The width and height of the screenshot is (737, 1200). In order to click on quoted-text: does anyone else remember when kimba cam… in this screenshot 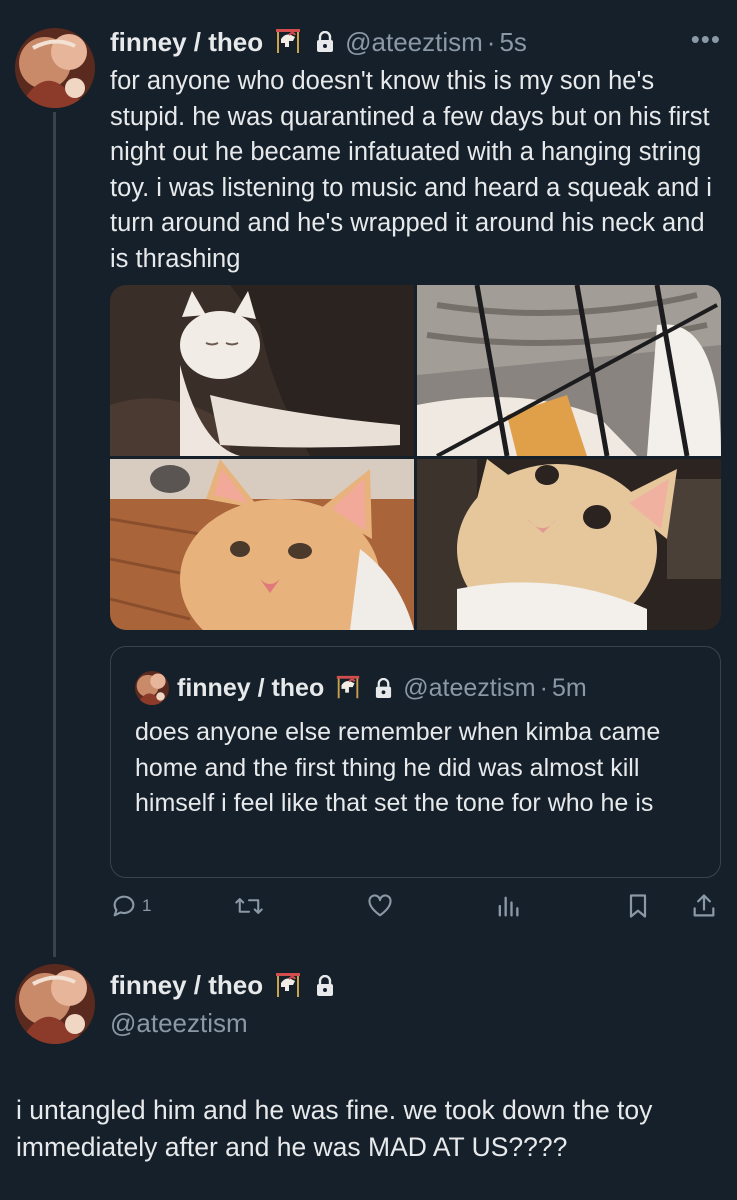, I will do `click(398, 767)`.